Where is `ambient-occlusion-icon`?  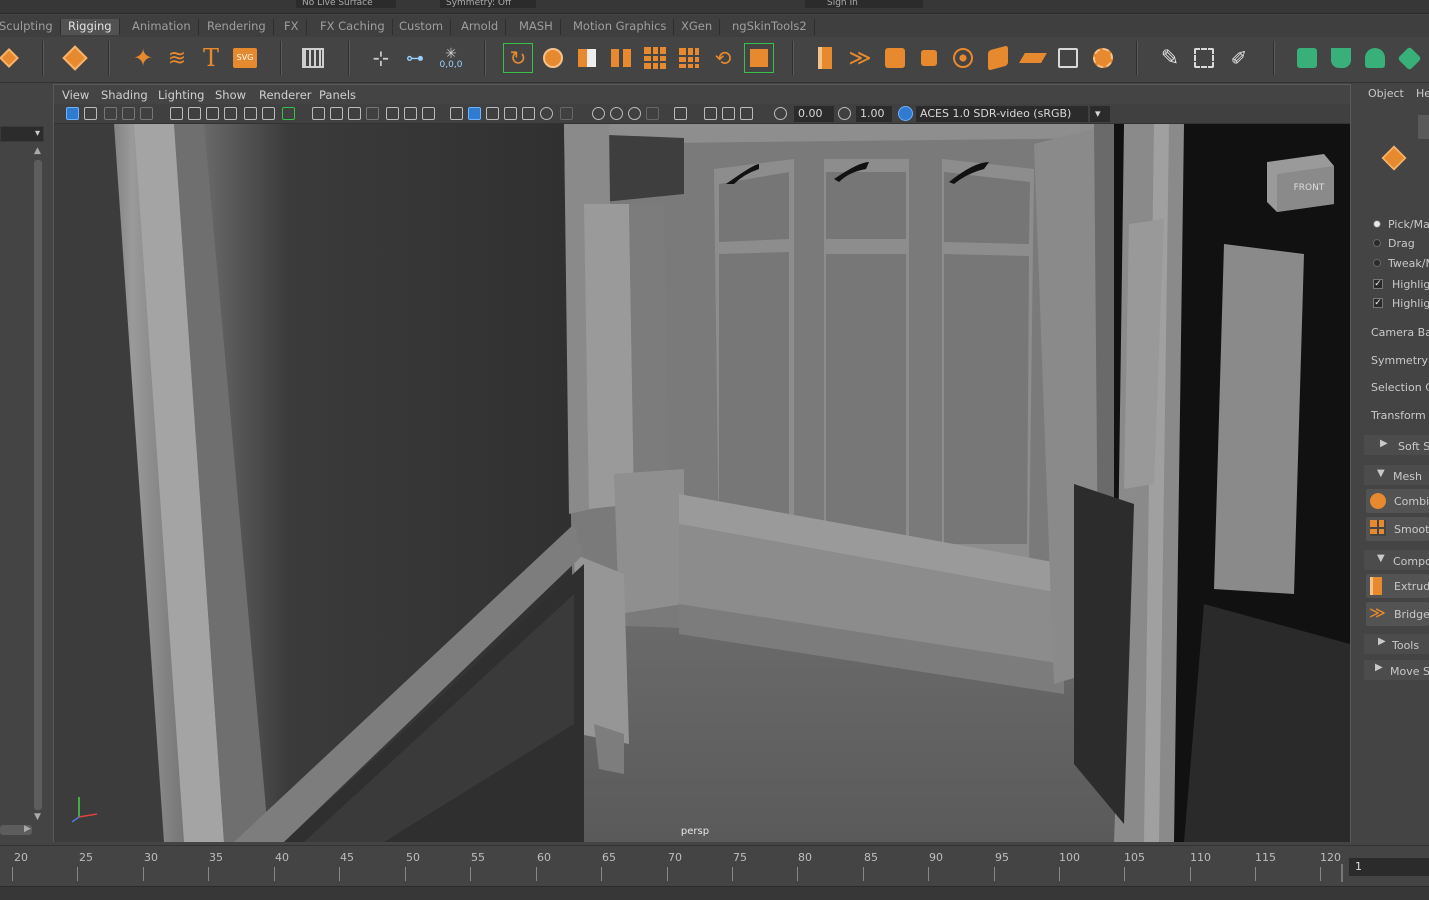 ambient-occlusion-icon is located at coordinates (598, 113).